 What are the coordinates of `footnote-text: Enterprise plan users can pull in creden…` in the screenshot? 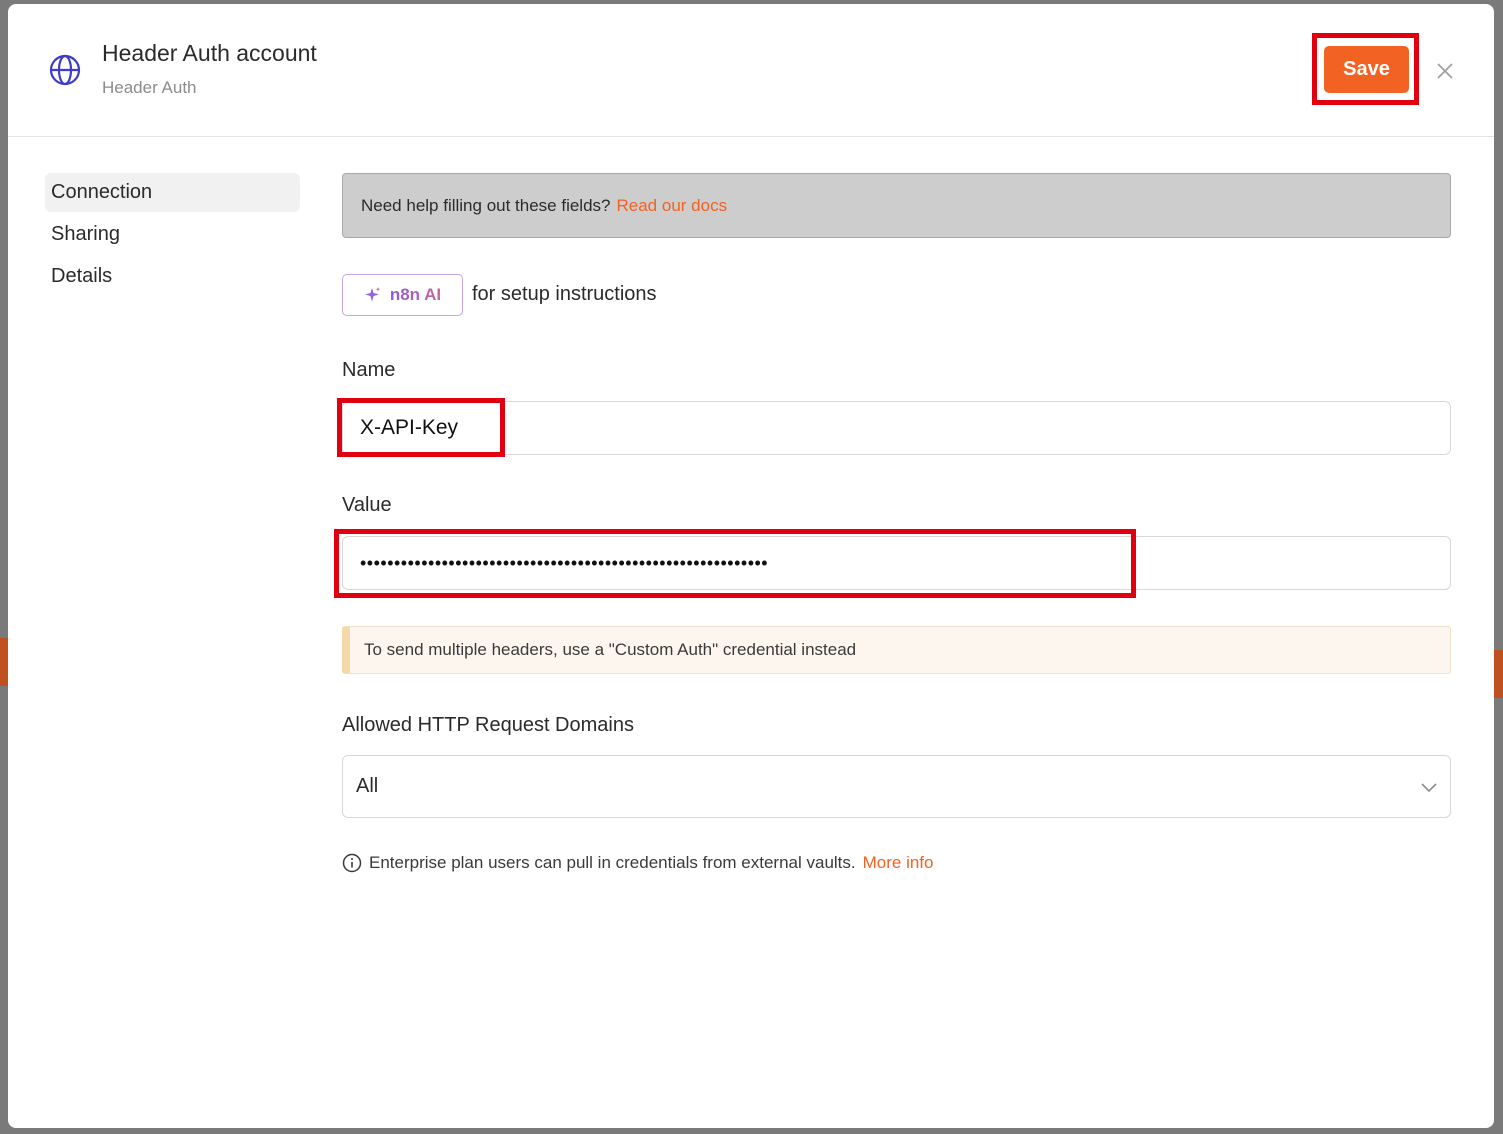 It's located at (612, 862).